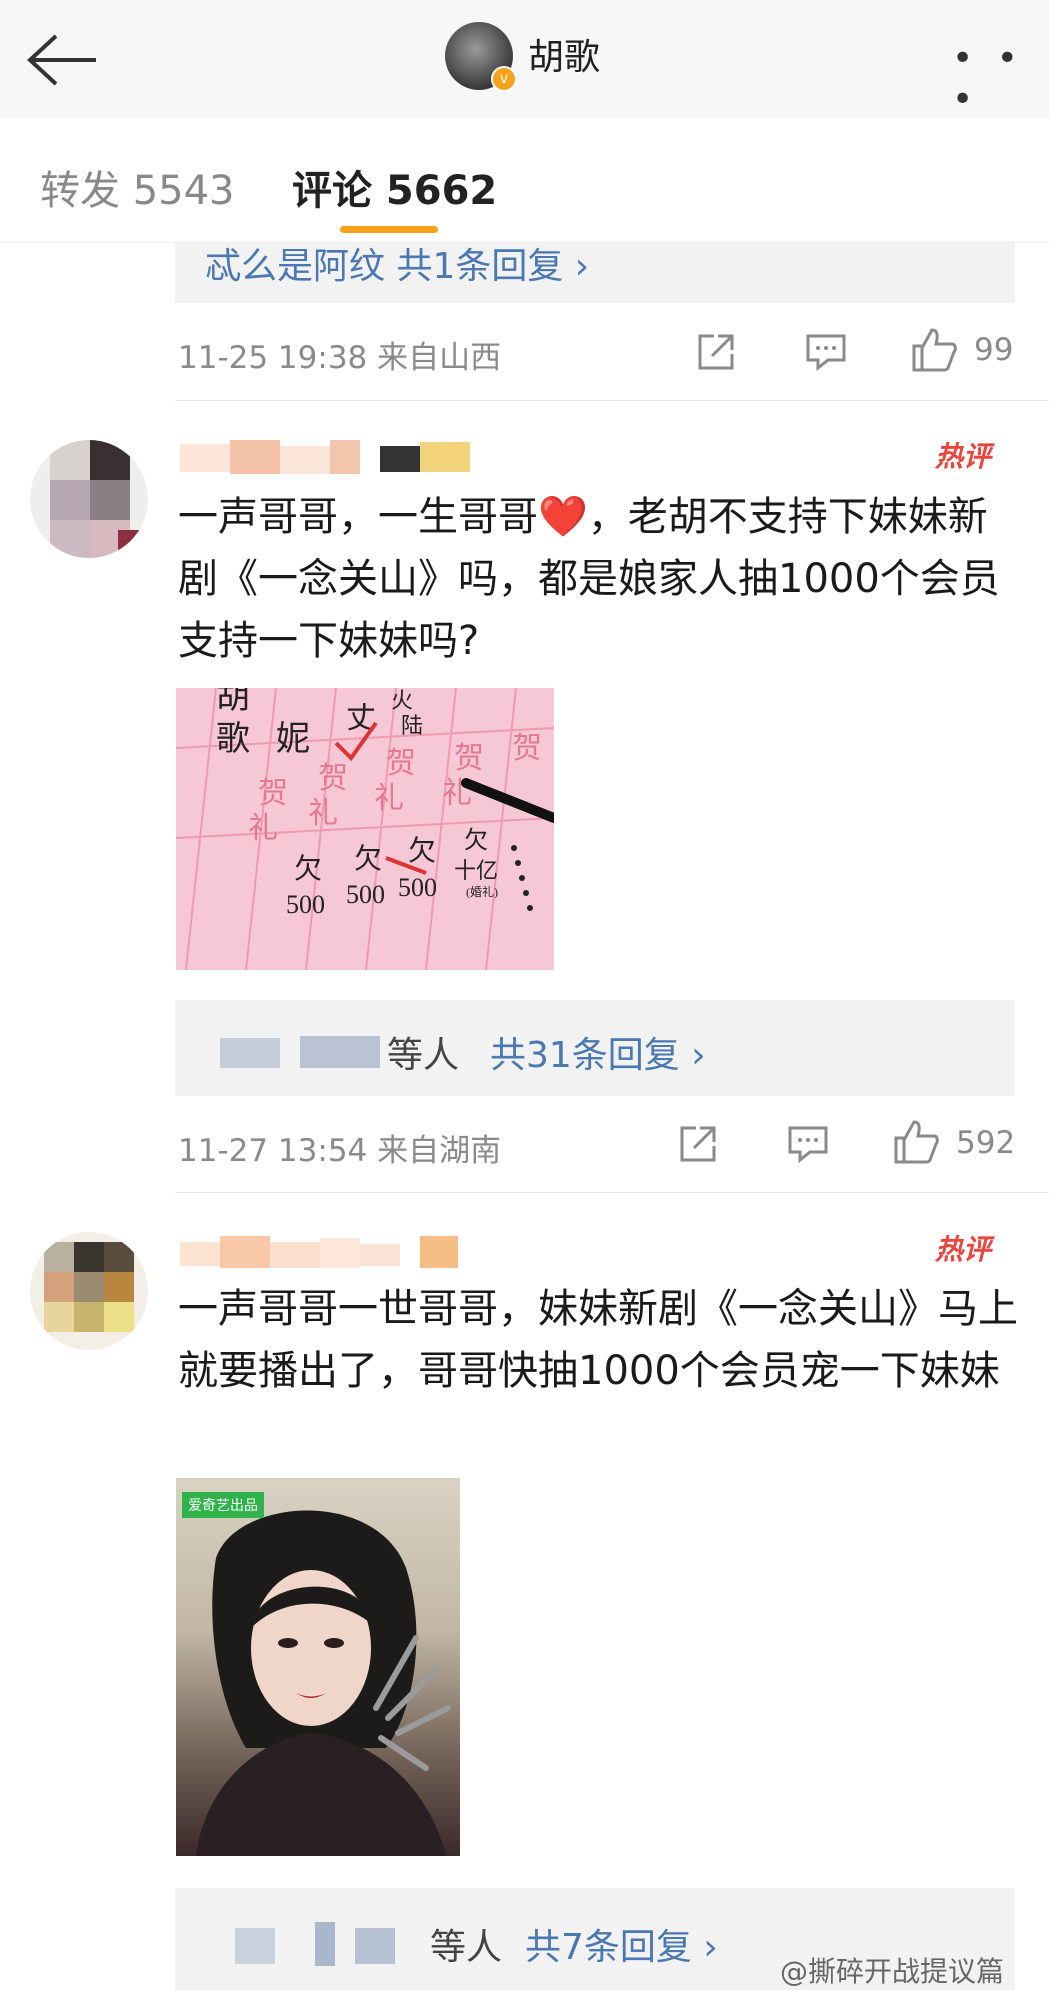 The height and width of the screenshot is (1990, 1049). Describe the element at coordinates (598, 1052) in the screenshot. I see `reply-count-link: 共31条回复 ›` at that location.